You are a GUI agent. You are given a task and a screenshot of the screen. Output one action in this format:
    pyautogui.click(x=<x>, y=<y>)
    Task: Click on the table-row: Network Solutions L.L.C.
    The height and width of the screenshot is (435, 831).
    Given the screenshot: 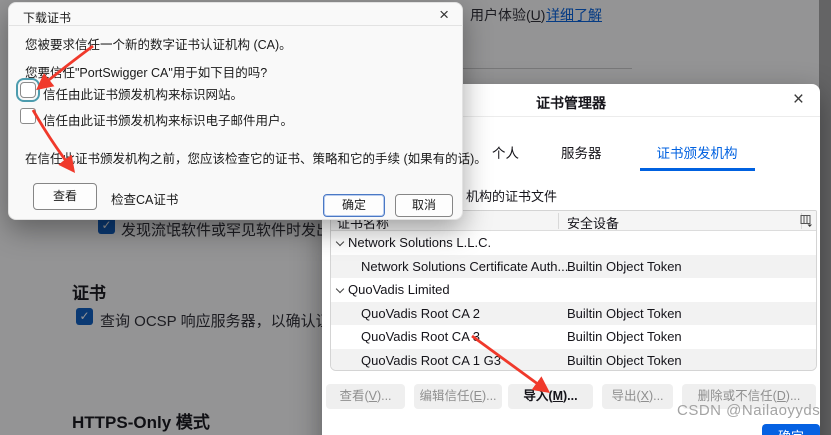 What is the action you would take?
    pyautogui.click(x=573, y=243)
    